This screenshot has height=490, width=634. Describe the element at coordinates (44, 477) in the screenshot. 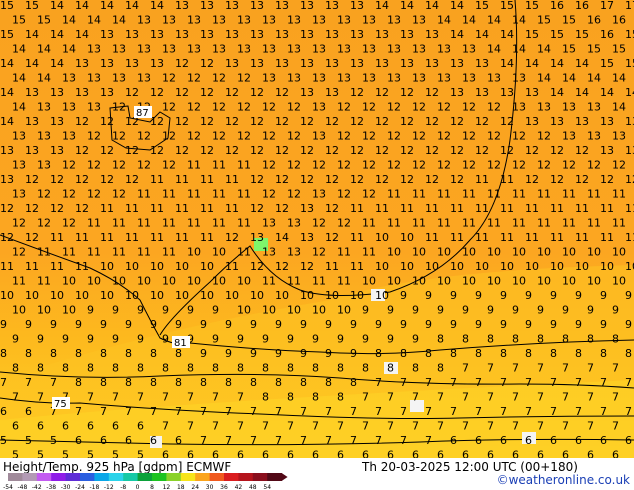

I see `legend-swatch` at that location.